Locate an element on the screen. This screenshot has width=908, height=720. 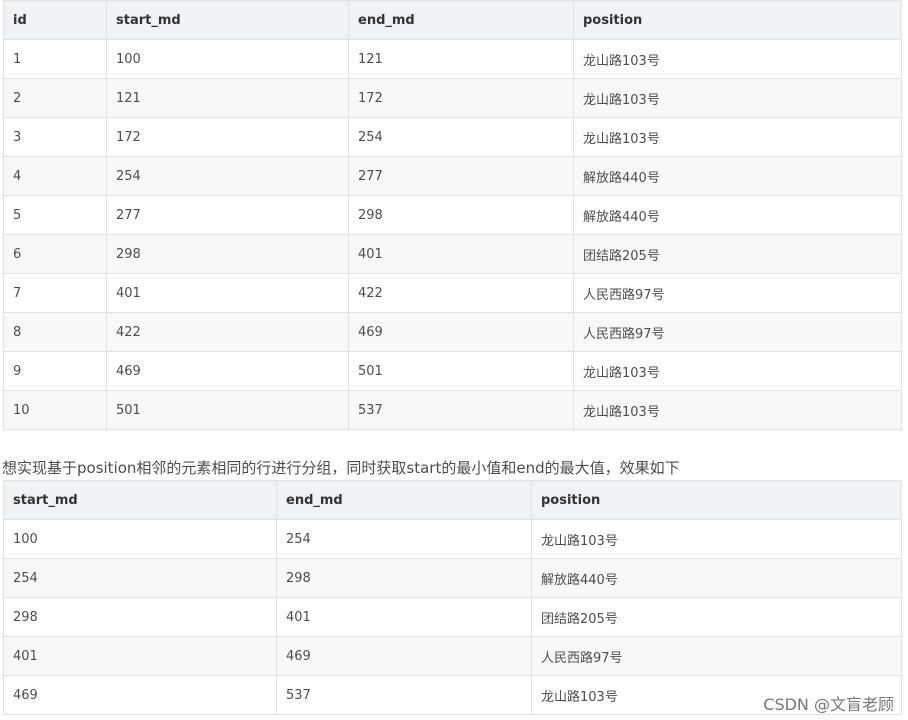
column-header-id: id is located at coordinates (55, 20).